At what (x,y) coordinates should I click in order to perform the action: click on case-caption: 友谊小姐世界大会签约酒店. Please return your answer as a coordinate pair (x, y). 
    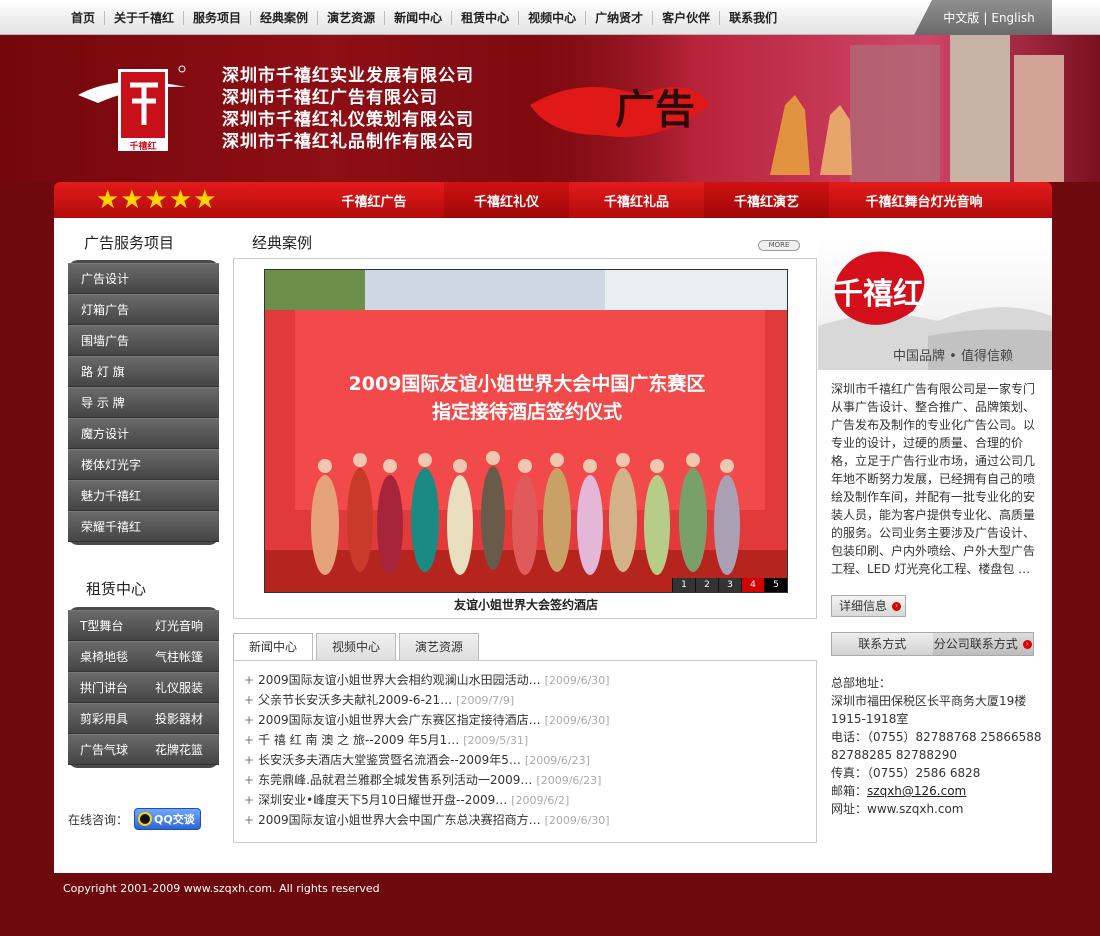
    Looking at the image, I should click on (526, 604).